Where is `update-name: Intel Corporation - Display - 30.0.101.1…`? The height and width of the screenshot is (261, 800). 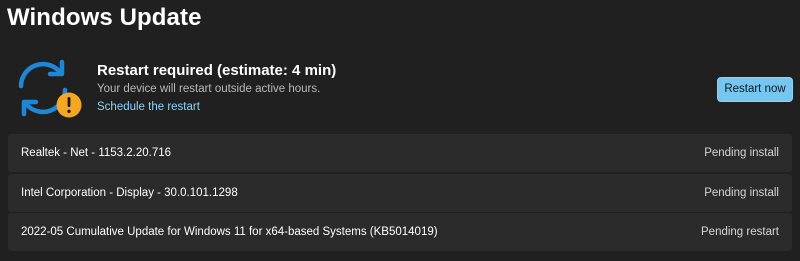
update-name: Intel Corporation - Display - 30.0.101.1… is located at coordinates (129, 192).